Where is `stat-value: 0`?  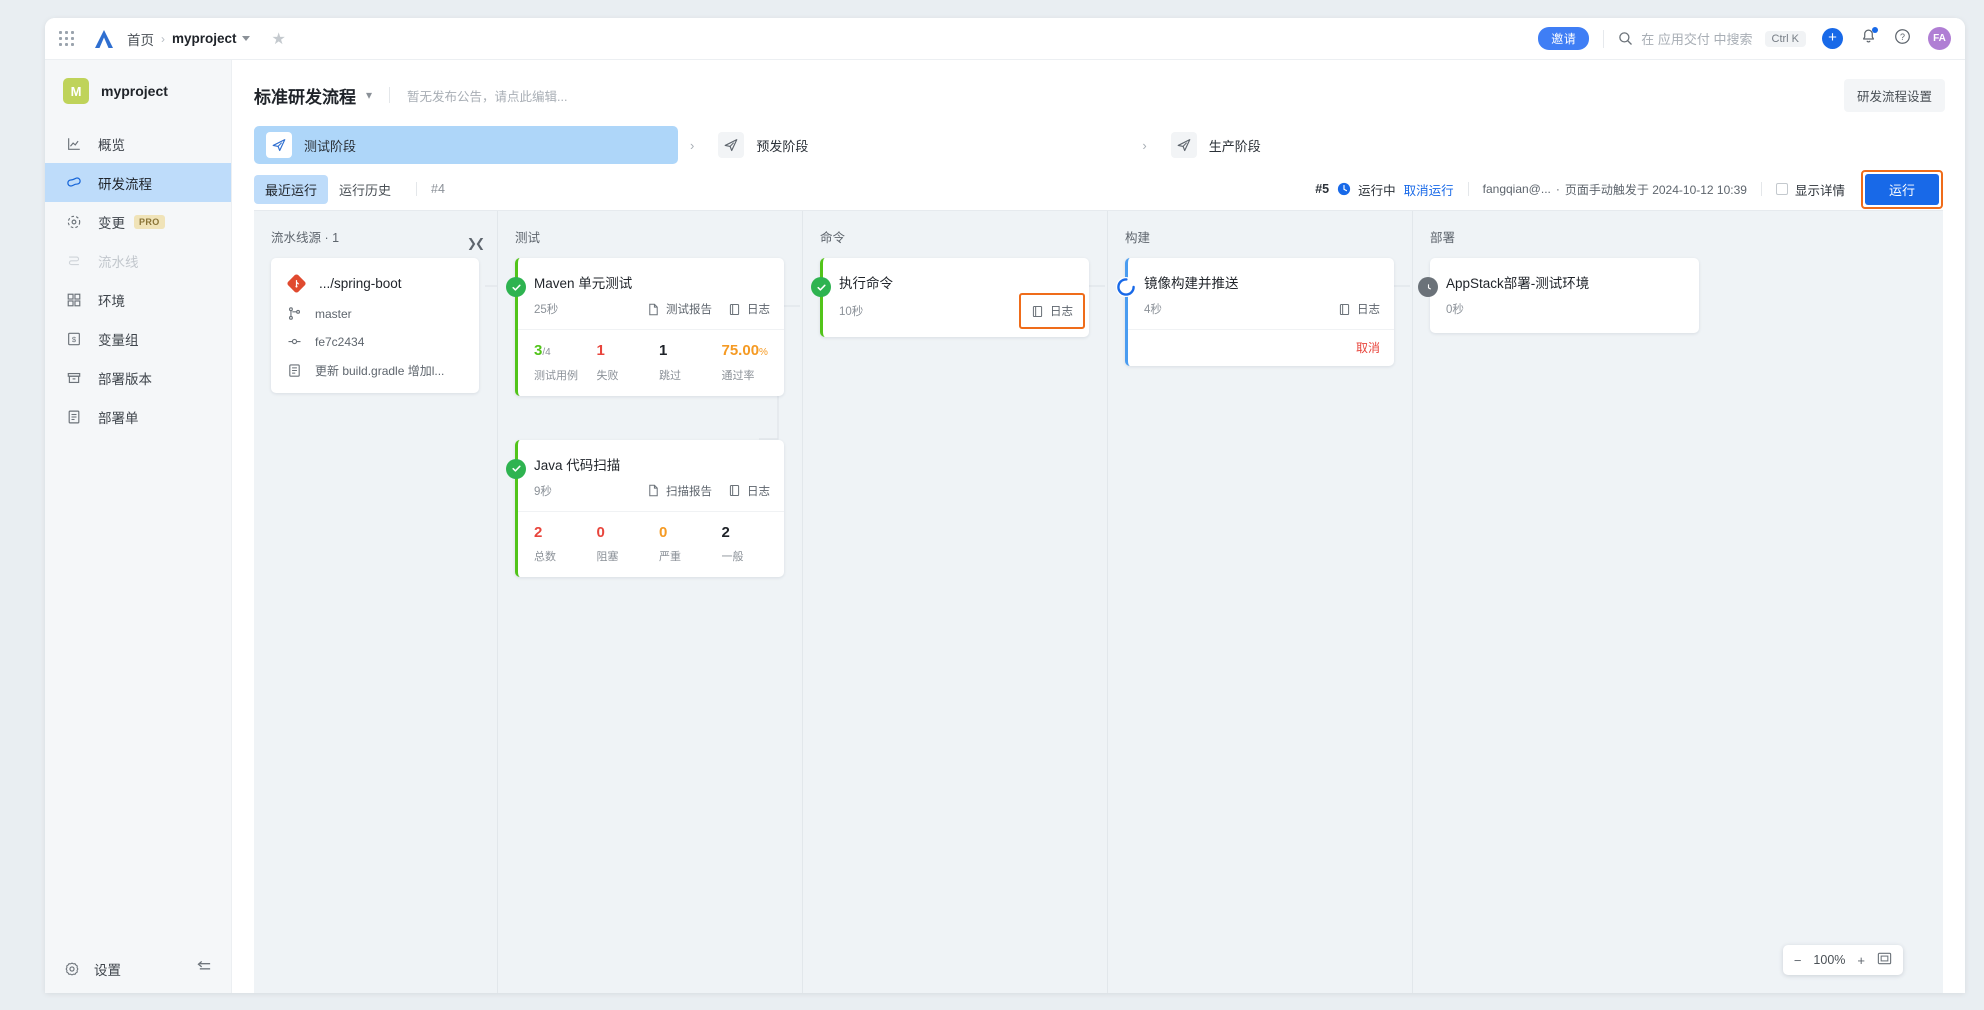
stat-value: 0 is located at coordinates (600, 532).